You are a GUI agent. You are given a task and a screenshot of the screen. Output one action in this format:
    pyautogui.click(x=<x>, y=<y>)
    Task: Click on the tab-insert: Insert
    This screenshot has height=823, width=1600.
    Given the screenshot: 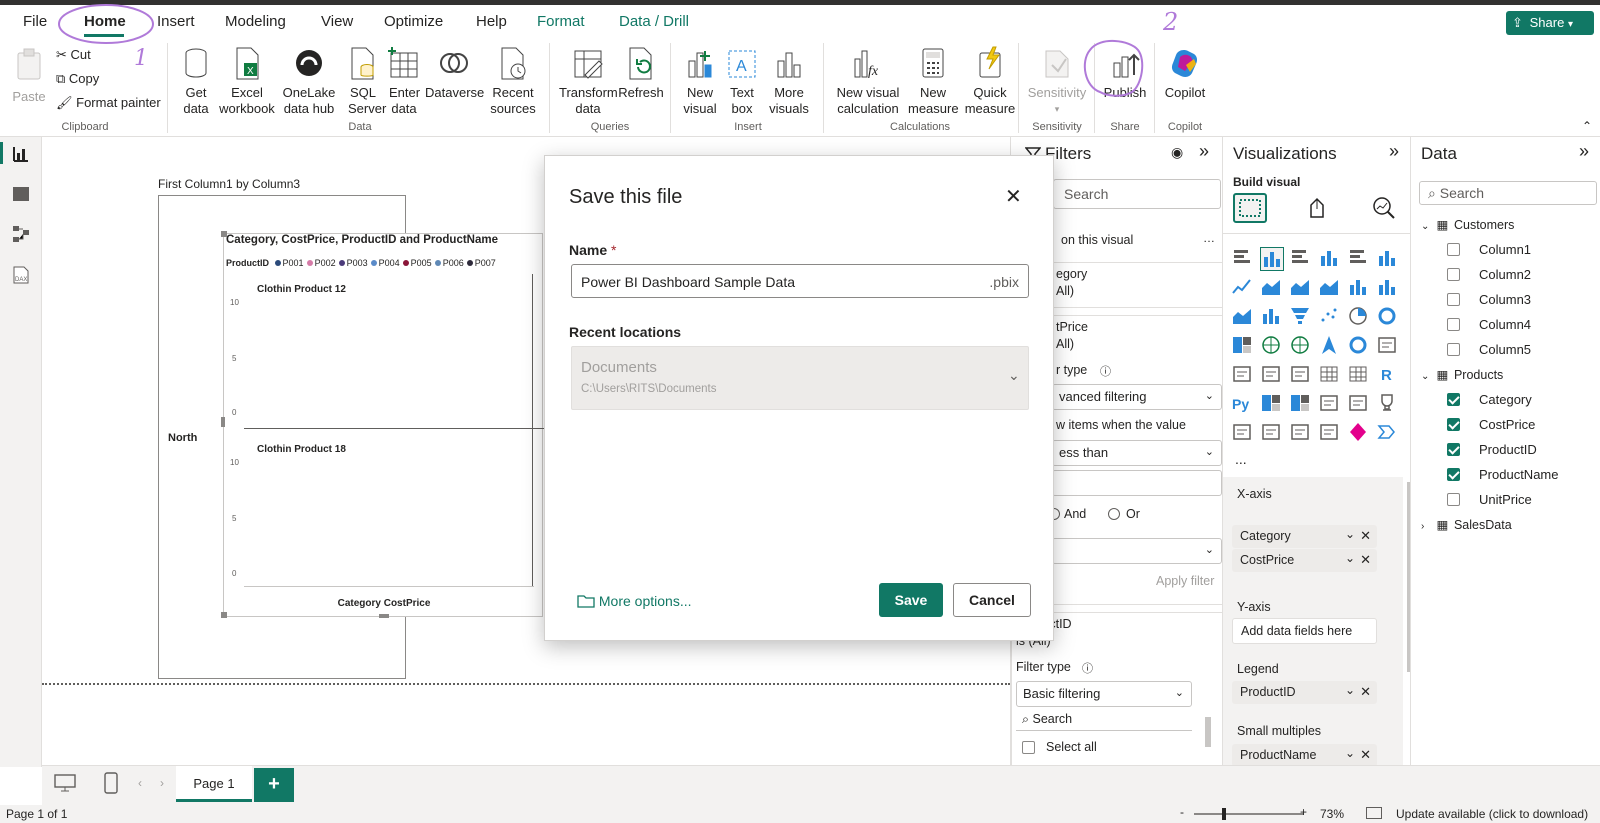 What is the action you would take?
    pyautogui.click(x=176, y=21)
    